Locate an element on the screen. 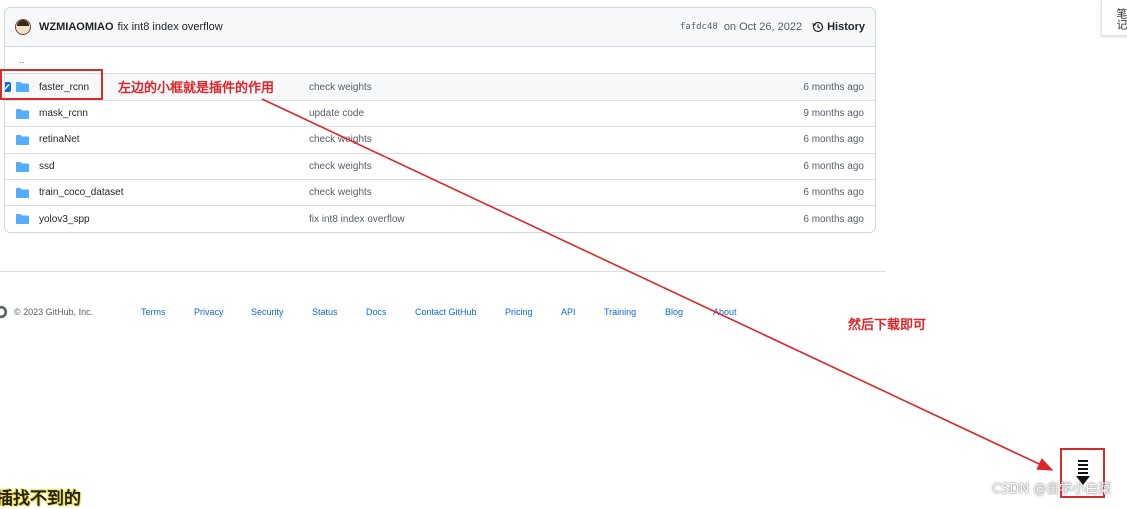 This screenshot has height=509, width=1127. file-row: ssd check weights 6 months ago is located at coordinates (440, 165).